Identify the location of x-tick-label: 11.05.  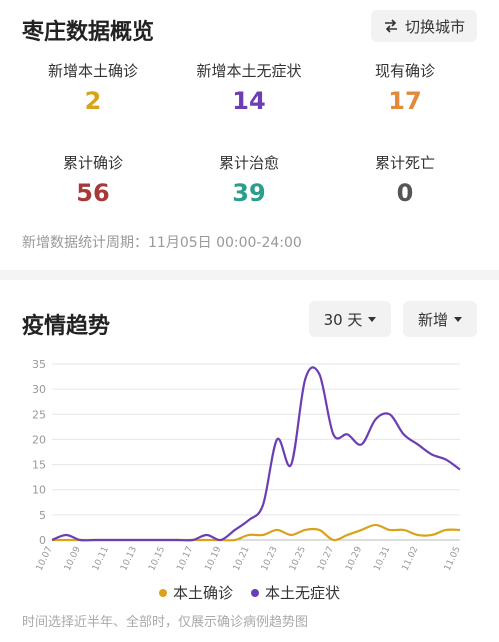
(453, 559).